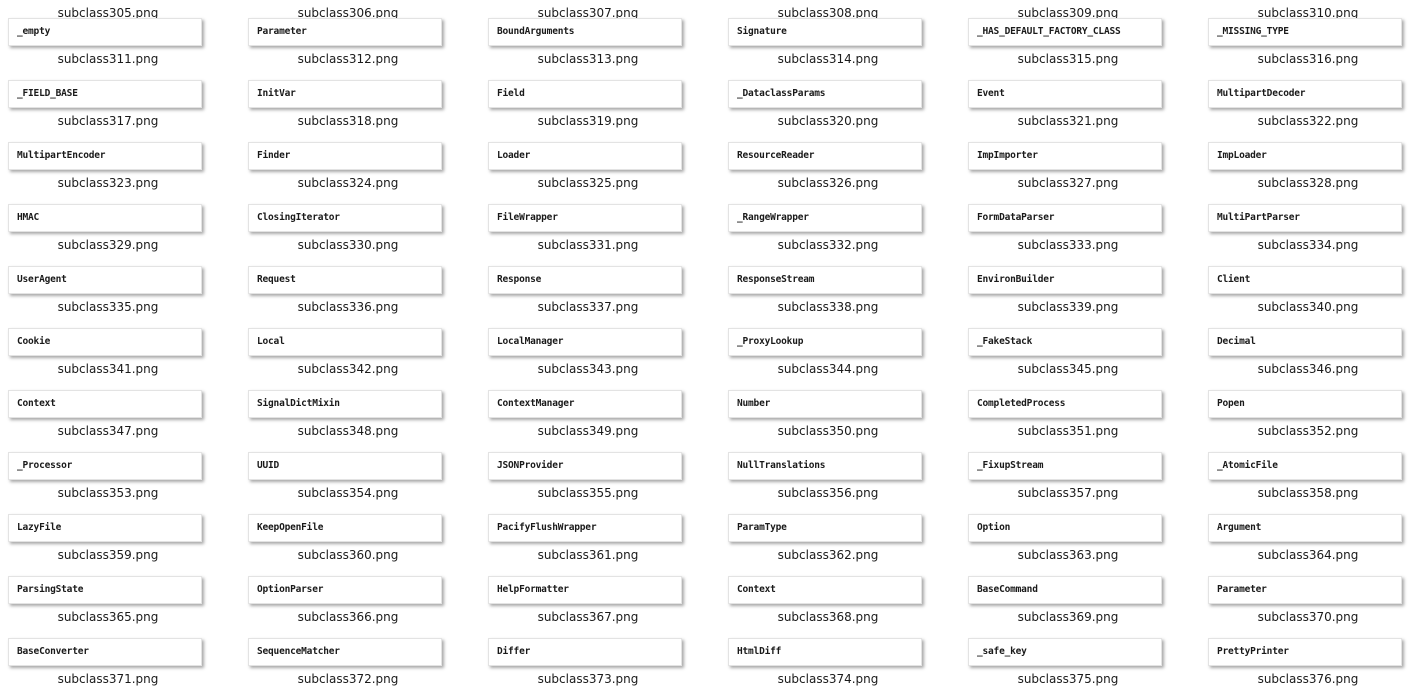 This screenshot has width=1419, height=689. Describe the element at coordinates (585, 94) in the screenshot. I see `file-thumbnail: Field` at that location.